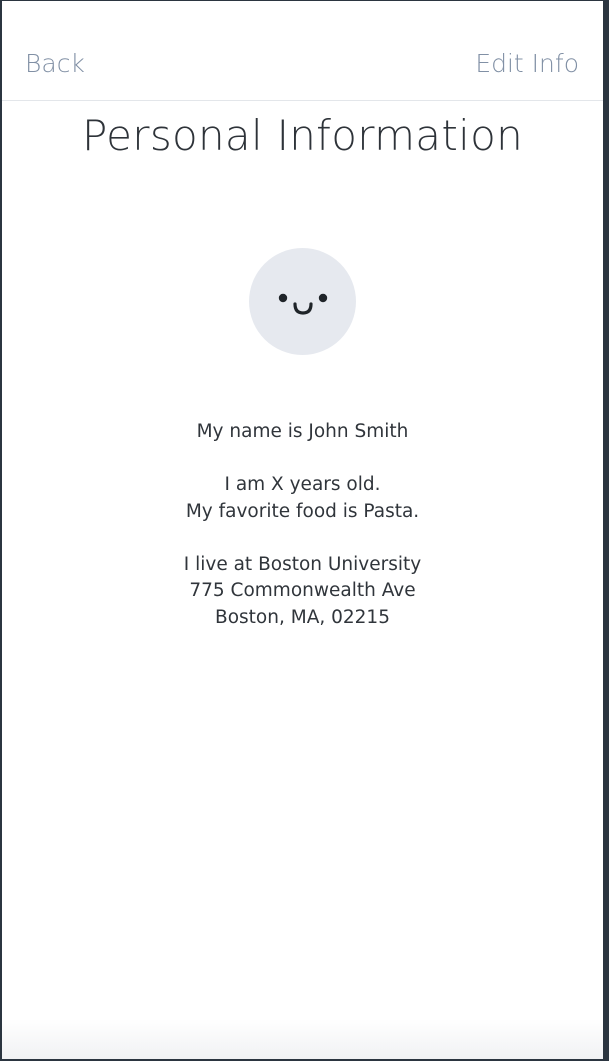 Image resolution: width=609 pixels, height=1061 pixels. Describe the element at coordinates (302, 617) in the screenshot. I see `address-line-3: Boston, MA, 02215` at that location.